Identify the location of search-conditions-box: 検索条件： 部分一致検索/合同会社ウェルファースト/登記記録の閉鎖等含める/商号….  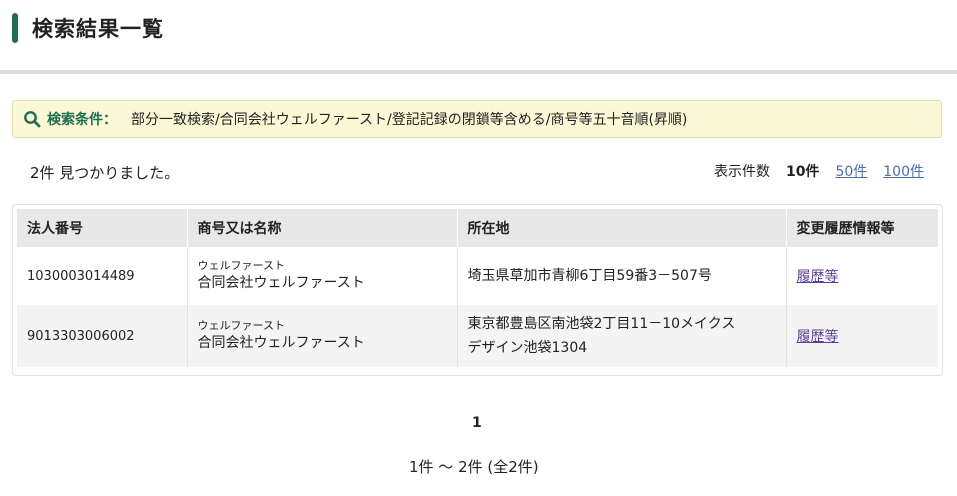
(477, 119).